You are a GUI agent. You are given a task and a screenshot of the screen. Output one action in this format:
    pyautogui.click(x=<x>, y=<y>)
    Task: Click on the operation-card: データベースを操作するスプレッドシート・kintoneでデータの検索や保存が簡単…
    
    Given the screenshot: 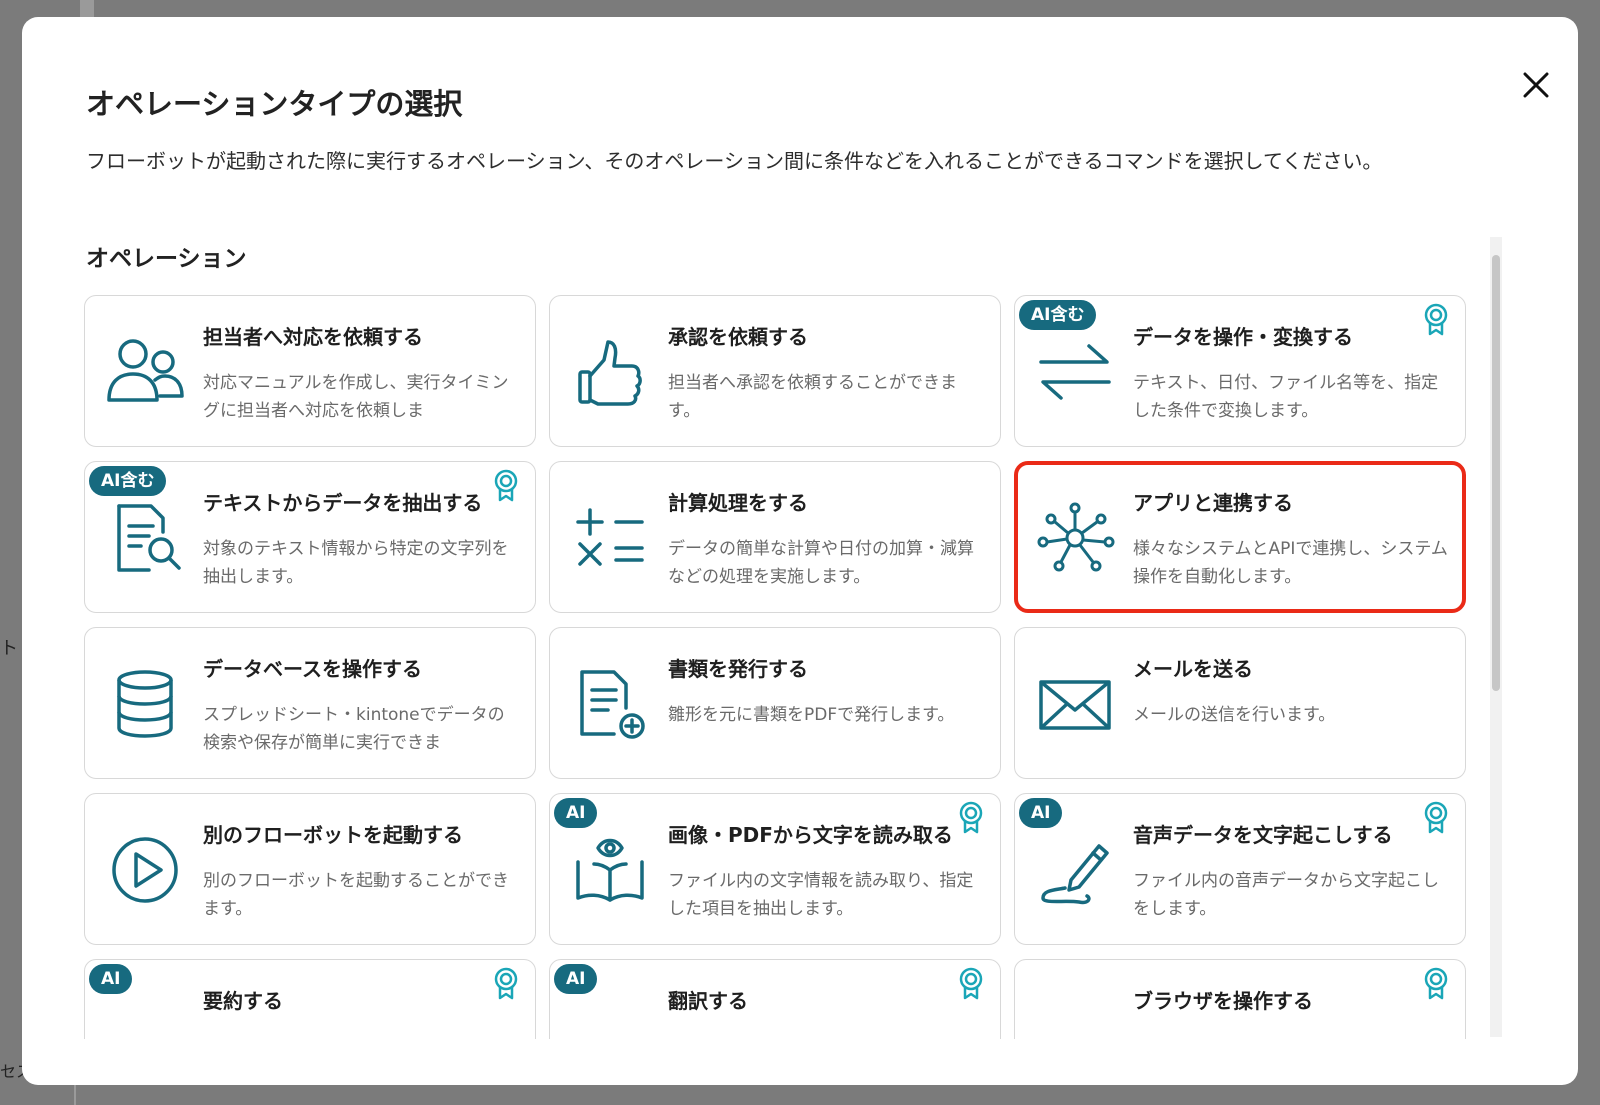 What is the action you would take?
    pyautogui.click(x=310, y=703)
    